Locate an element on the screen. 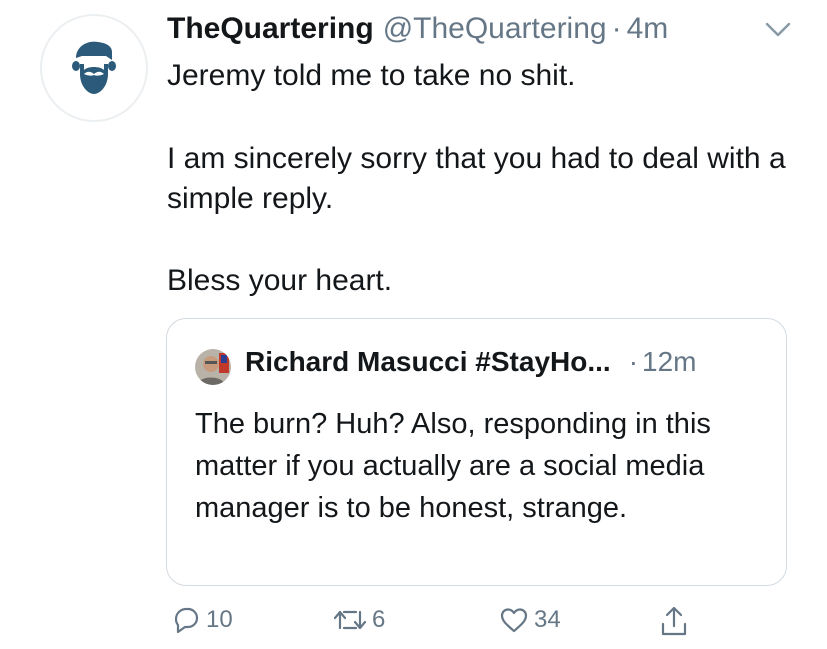 This screenshot has height=649, width=827. profile-avatar is located at coordinates (94, 68).